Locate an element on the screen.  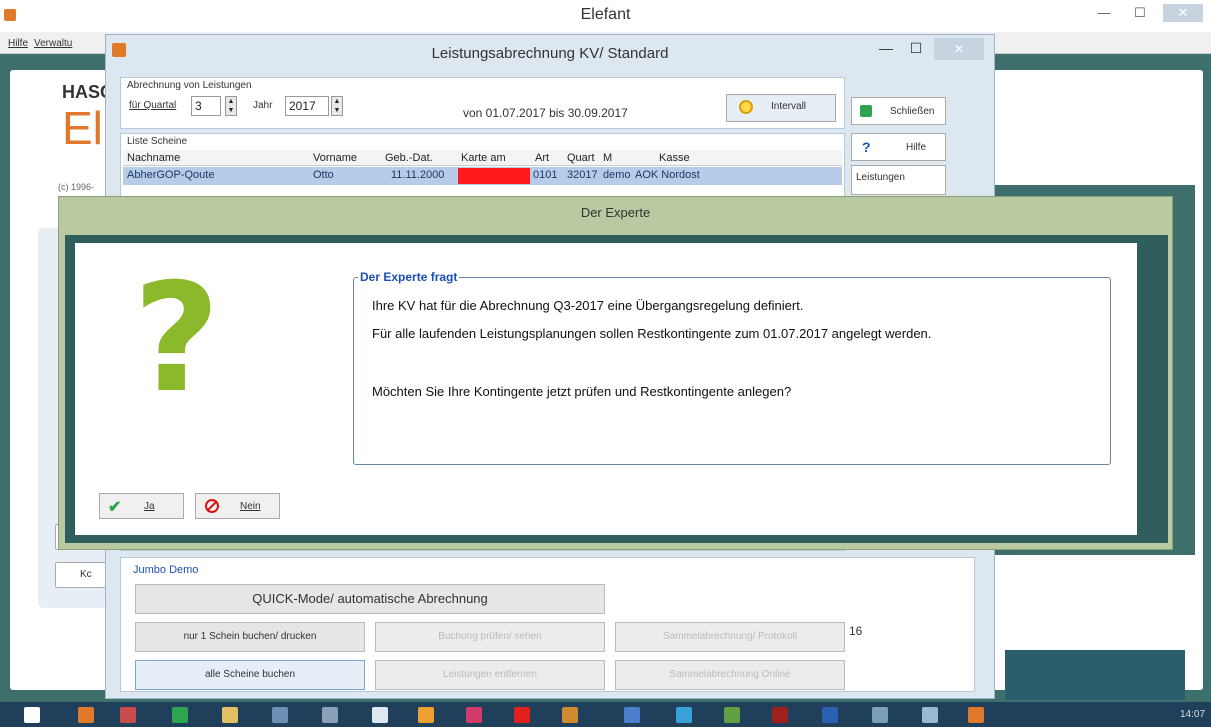
quartal-label: für Quartal is located at coordinates (153, 105).